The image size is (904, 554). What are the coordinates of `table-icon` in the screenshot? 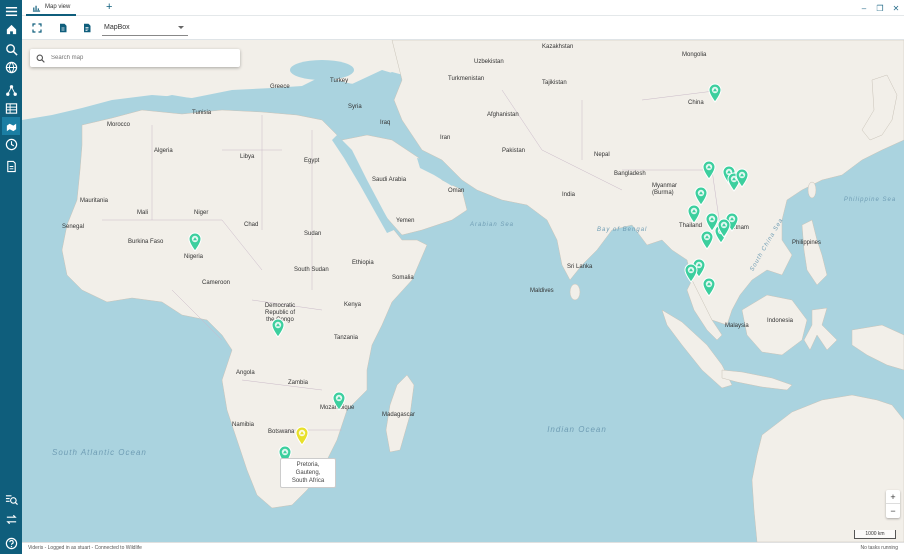 It's located at (11, 108).